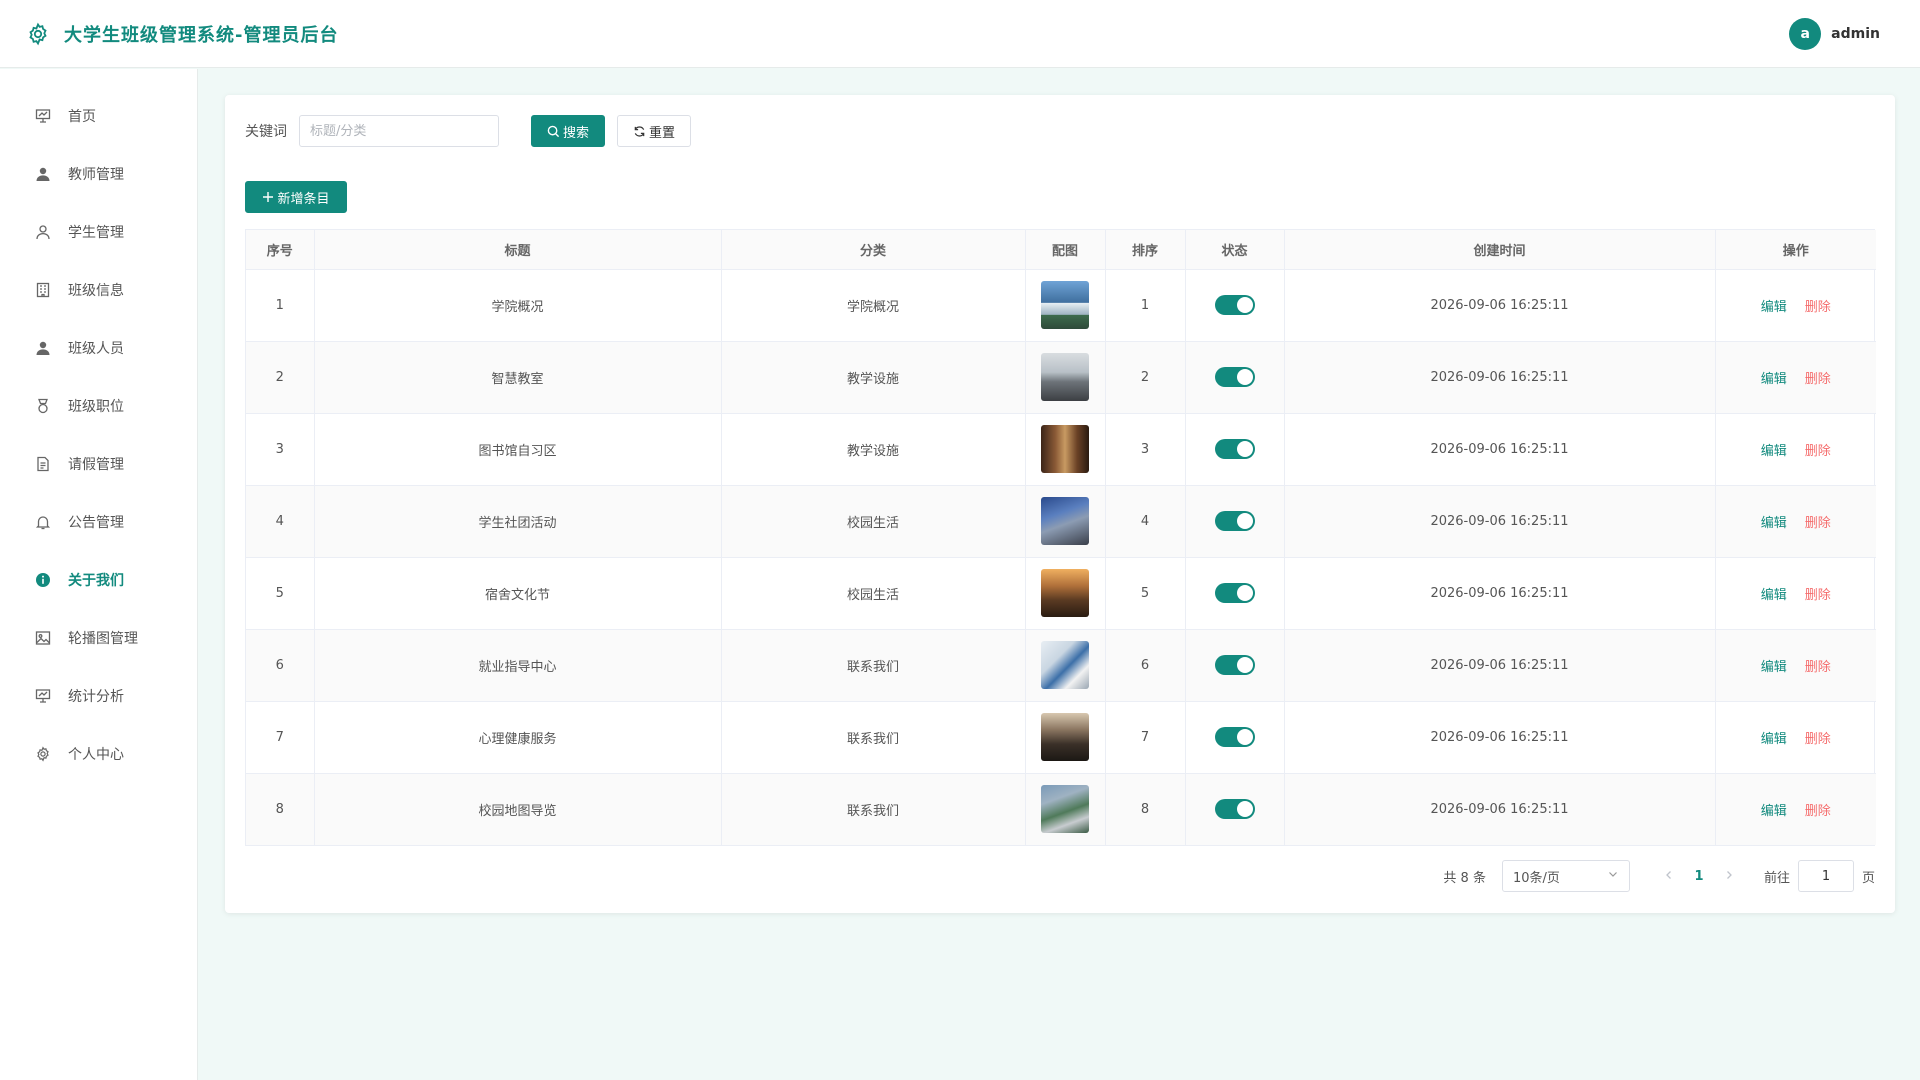 This screenshot has width=1920, height=1080. What do you see at coordinates (399, 131) in the screenshot?
I see `keyword-input` at bounding box center [399, 131].